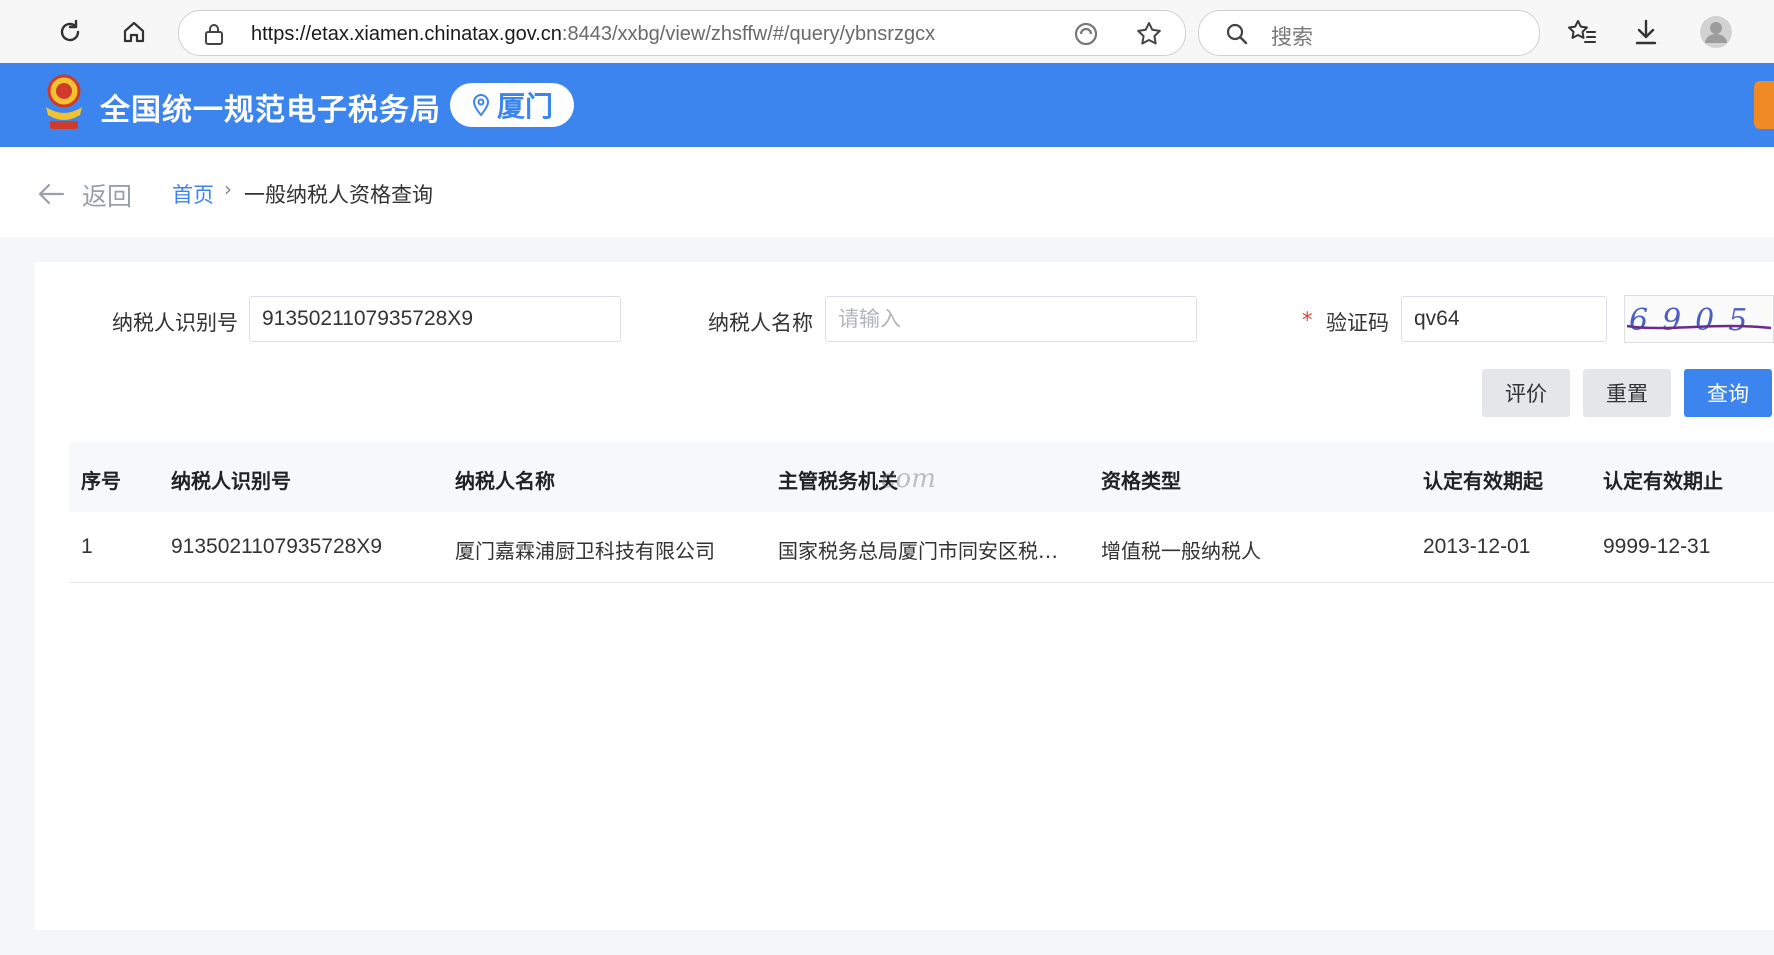 Image resolution: width=1774 pixels, height=955 pixels. What do you see at coordinates (87, 546) in the screenshot?
I see `cell-index: 1` at bounding box center [87, 546].